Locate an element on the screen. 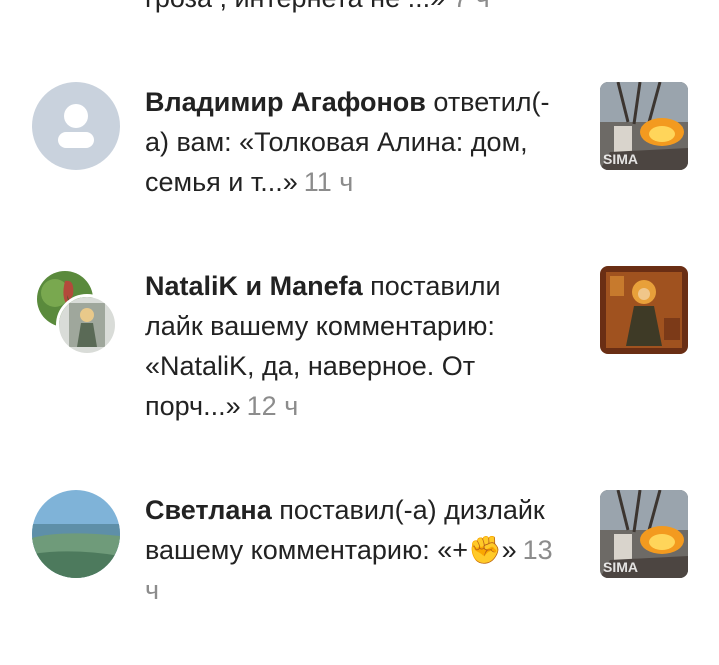 This screenshot has height=665, width=719. notification-author: NataliK и Manefa is located at coordinates (254, 286).